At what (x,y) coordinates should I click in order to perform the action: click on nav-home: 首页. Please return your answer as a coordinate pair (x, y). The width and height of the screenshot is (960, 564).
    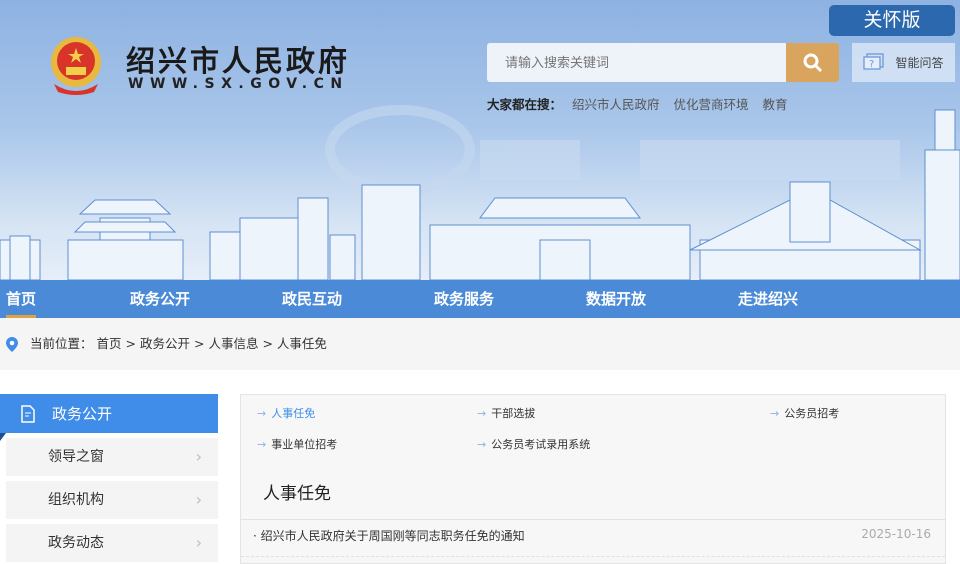
    Looking at the image, I should click on (21, 299).